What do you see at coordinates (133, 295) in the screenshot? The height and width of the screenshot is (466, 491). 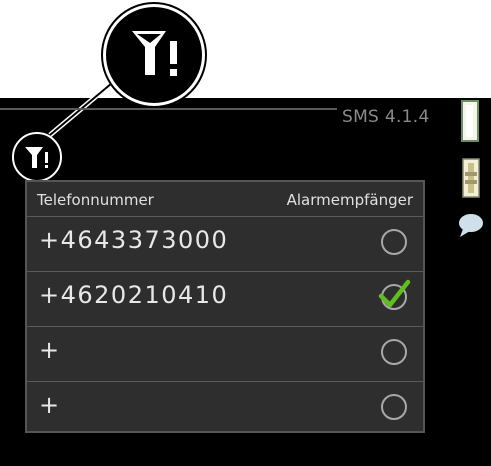 I see `phone-number: +4620210410` at bounding box center [133, 295].